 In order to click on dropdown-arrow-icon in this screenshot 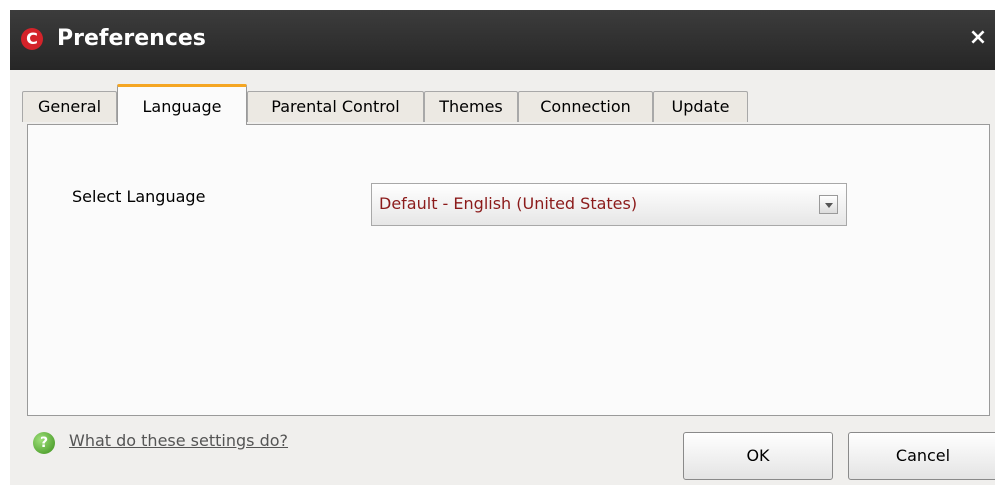, I will do `click(828, 204)`.